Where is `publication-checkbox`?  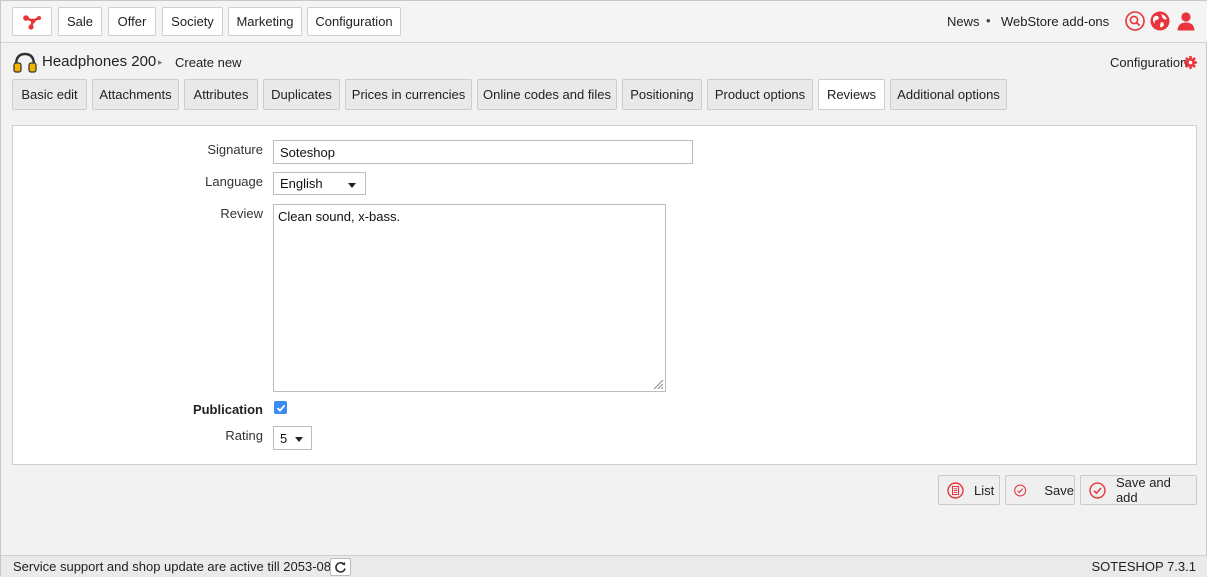
publication-checkbox is located at coordinates (280, 407).